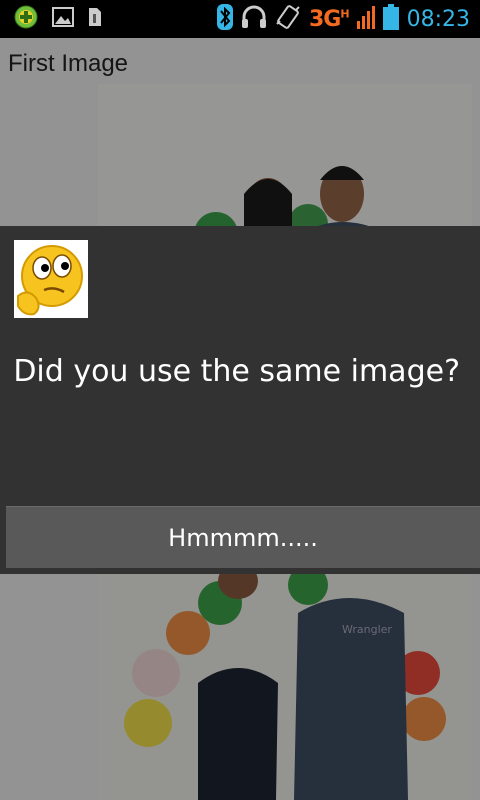  Describe the element at coordinates (26, 19) in the screenshot. I see `add-notification-icon` at that location.